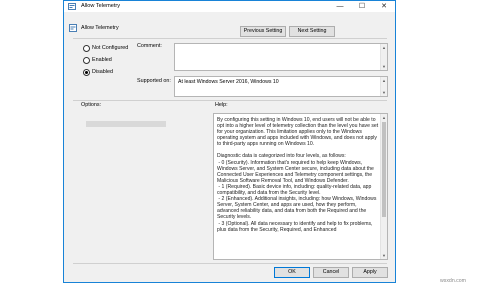 The height and width of the screenshot is (288, 480). Describe the element at coordinates (384, 6) in the screenshot. I see `close-button: ✕` at that location.